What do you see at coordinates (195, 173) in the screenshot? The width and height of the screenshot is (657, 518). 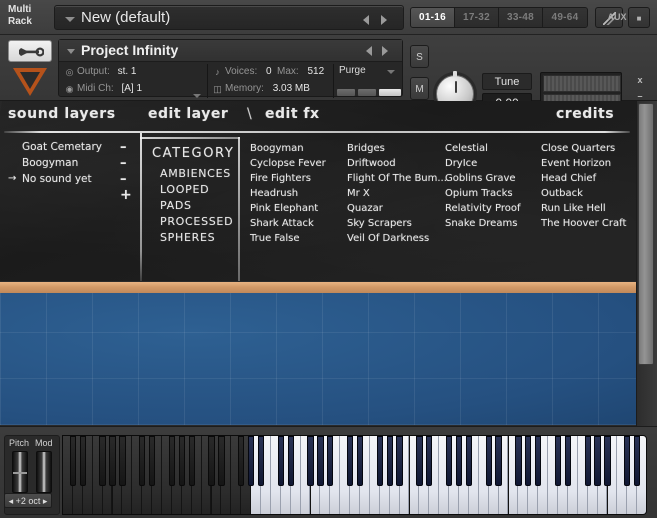 I see `category-item: AMBIENCES` at bounding box center [195, 173].